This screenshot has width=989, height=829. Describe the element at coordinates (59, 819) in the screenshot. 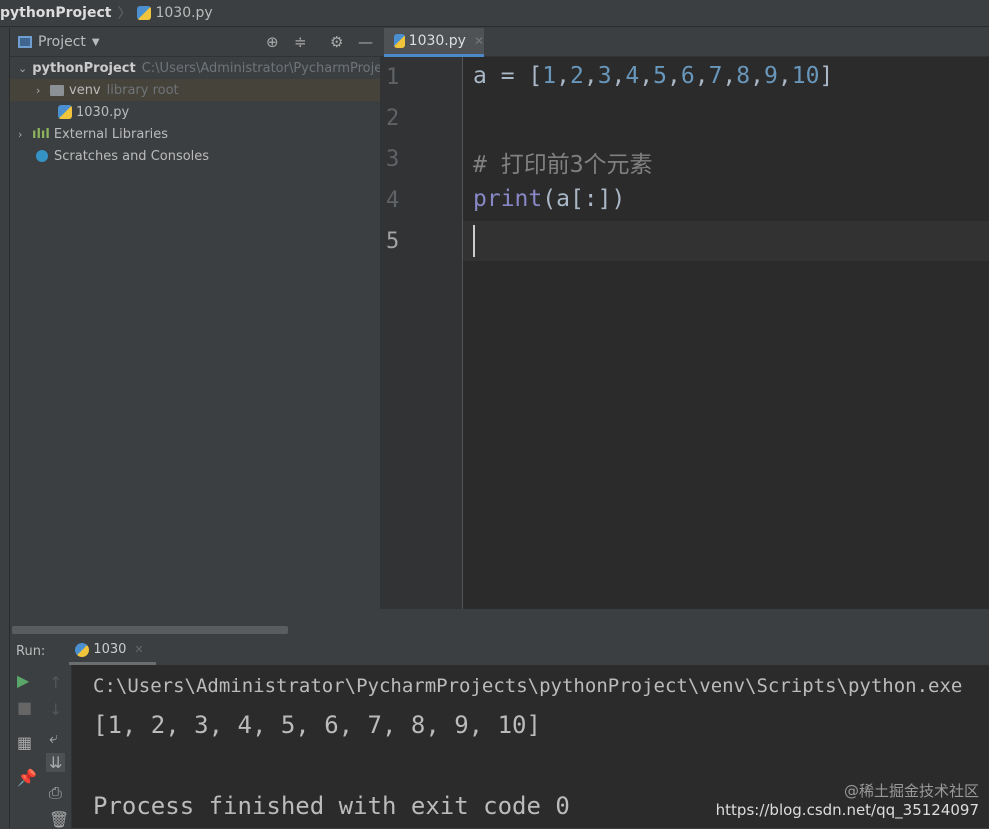

I see `trash-icon: 🗑` at that location.